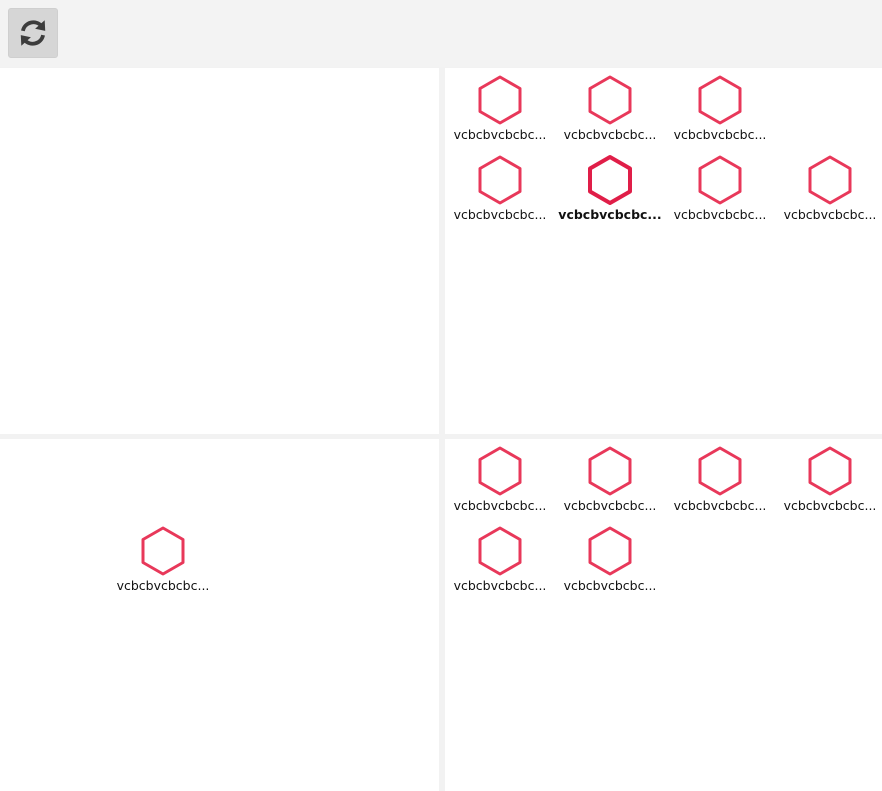 Image resolution: width=882 pixels, height=791 pixels. I want to click on toolbar, so click(441, 33).